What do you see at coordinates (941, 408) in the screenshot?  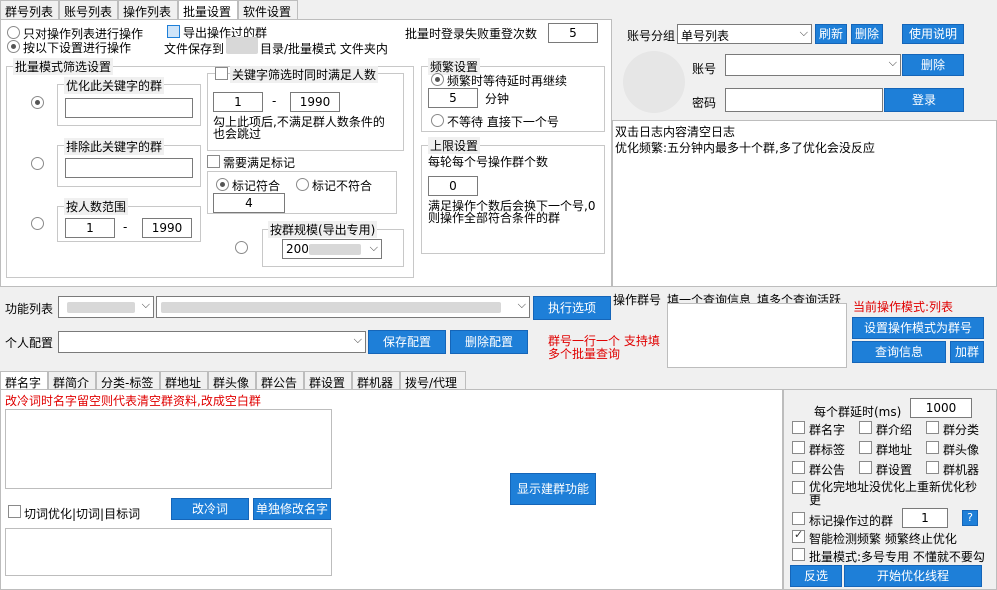 I see `delay-input: 1000` at bounding box center [941, 408].